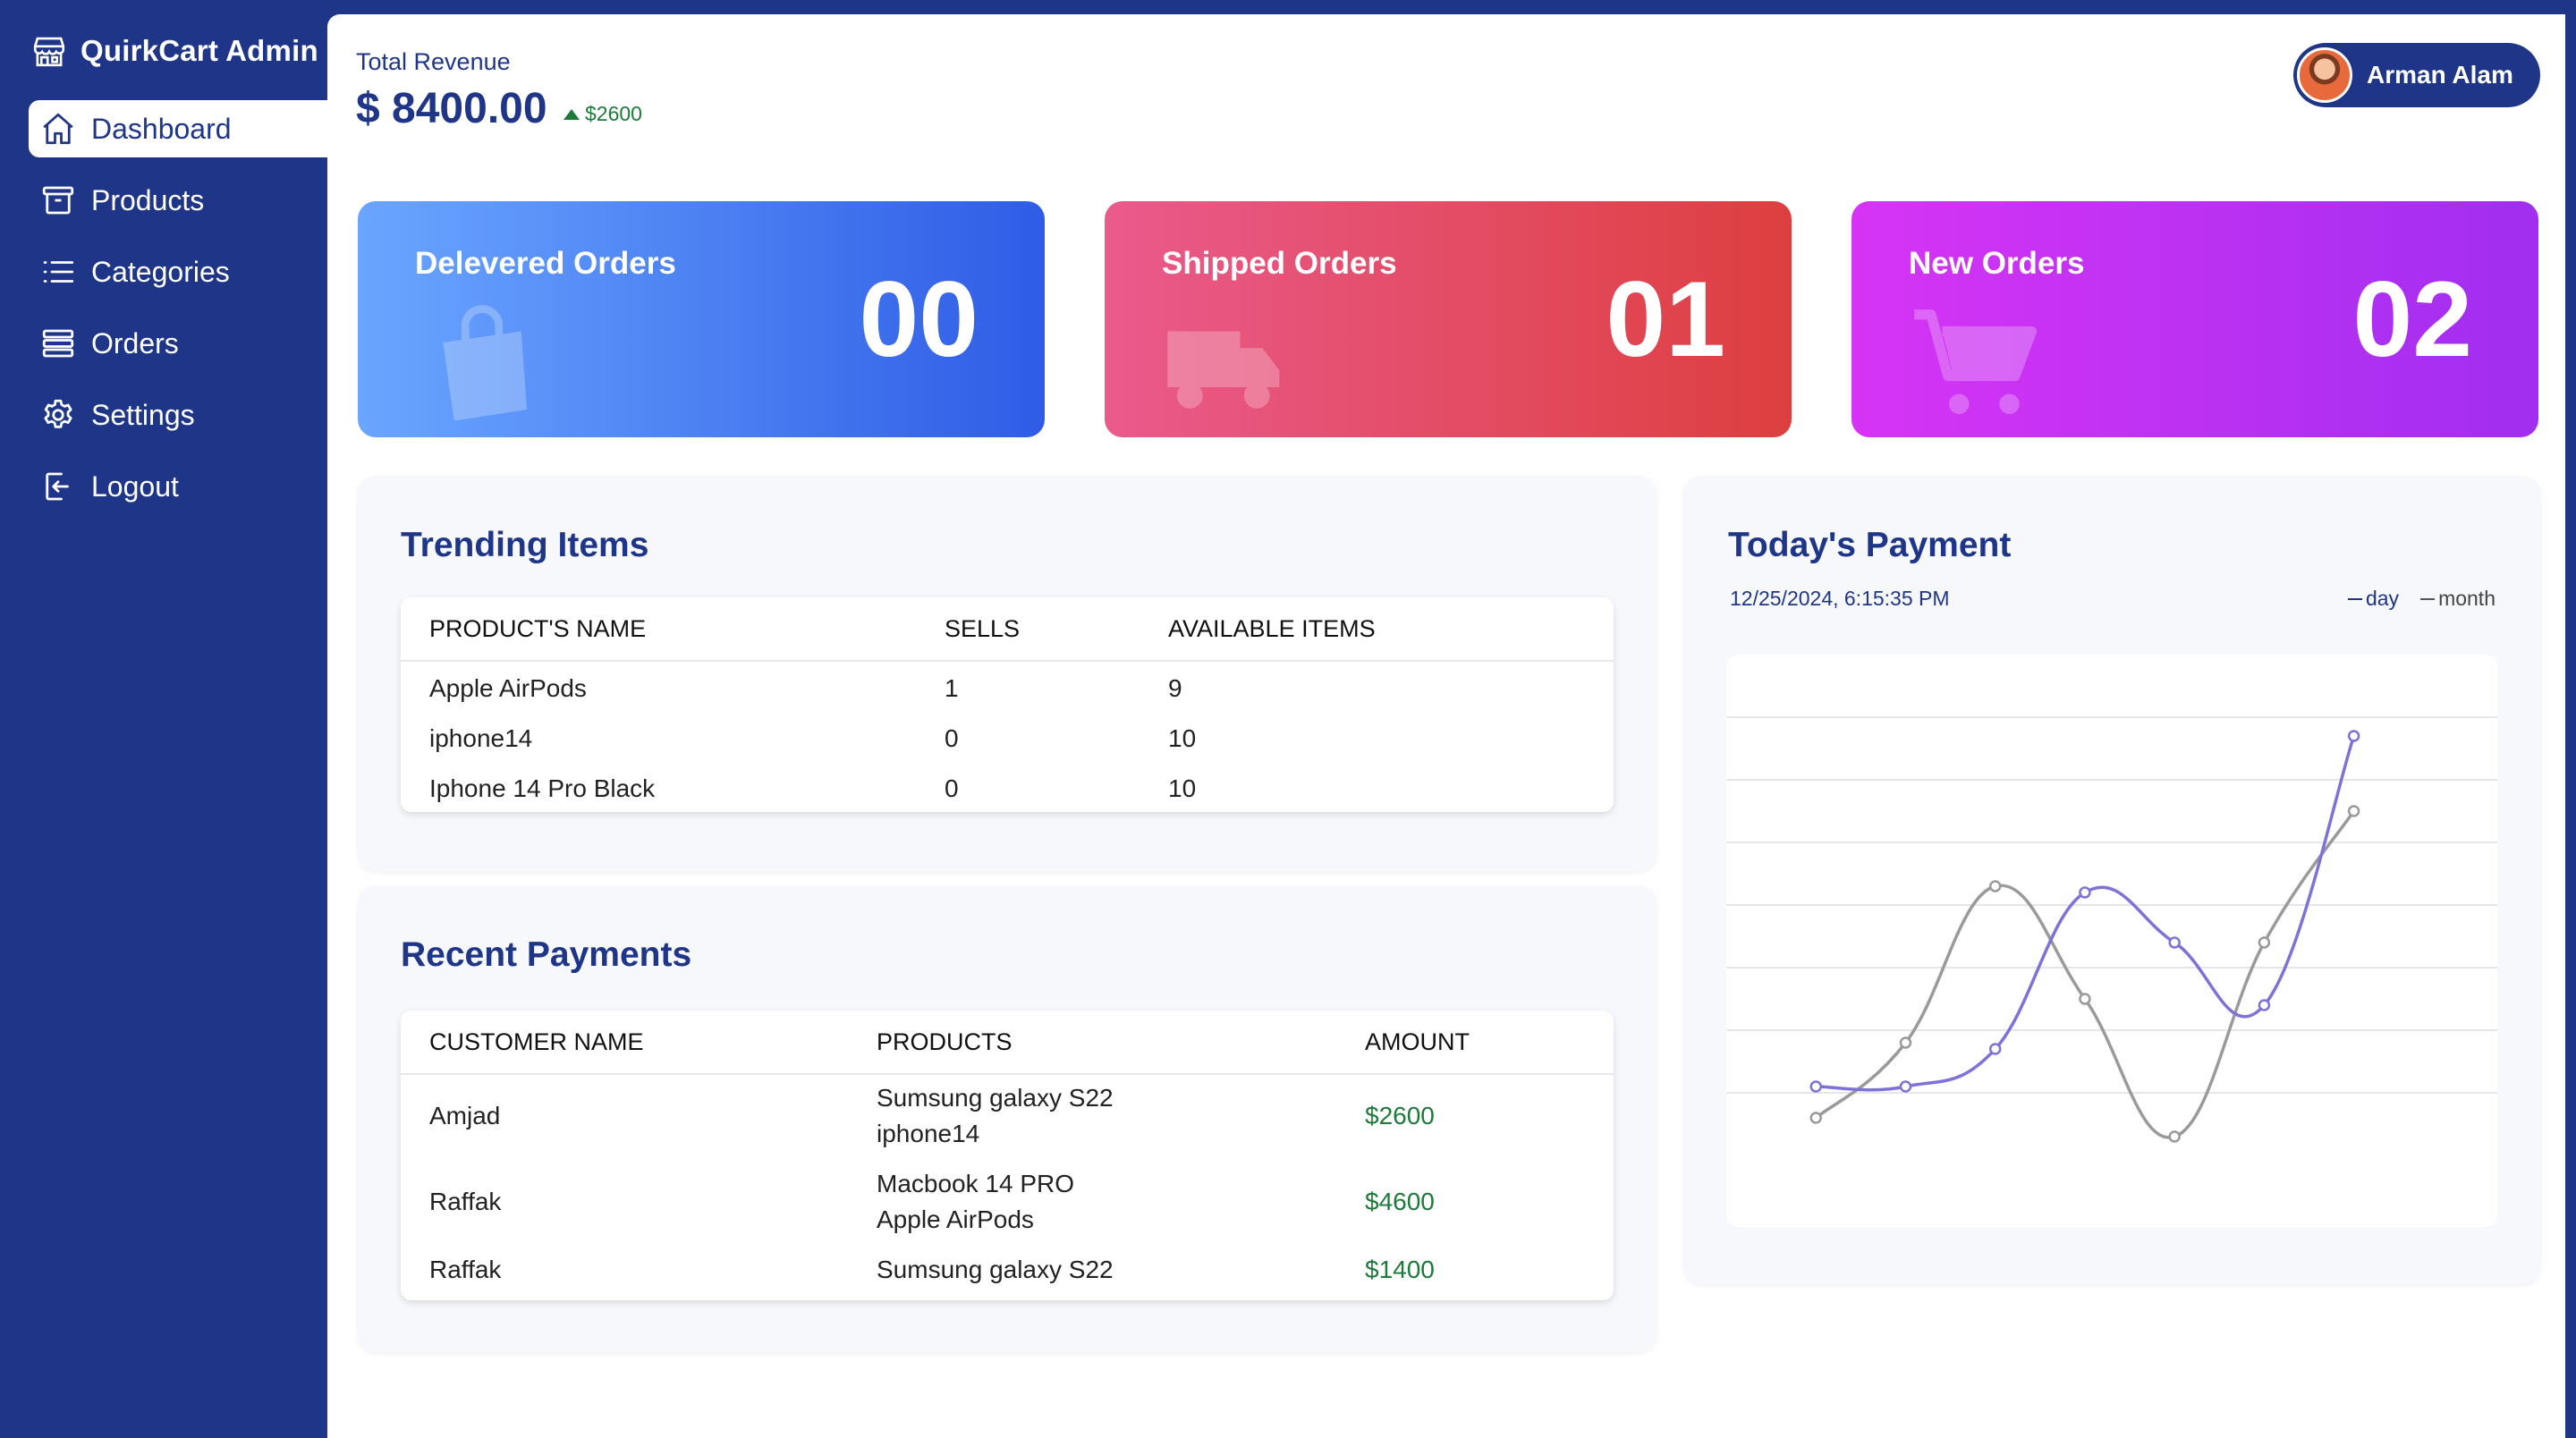  What do you see at coordinates (538, 628) in the screenshot?
I see `column-header: PRODUCT'S NAME` at bounding box center [538, 628].